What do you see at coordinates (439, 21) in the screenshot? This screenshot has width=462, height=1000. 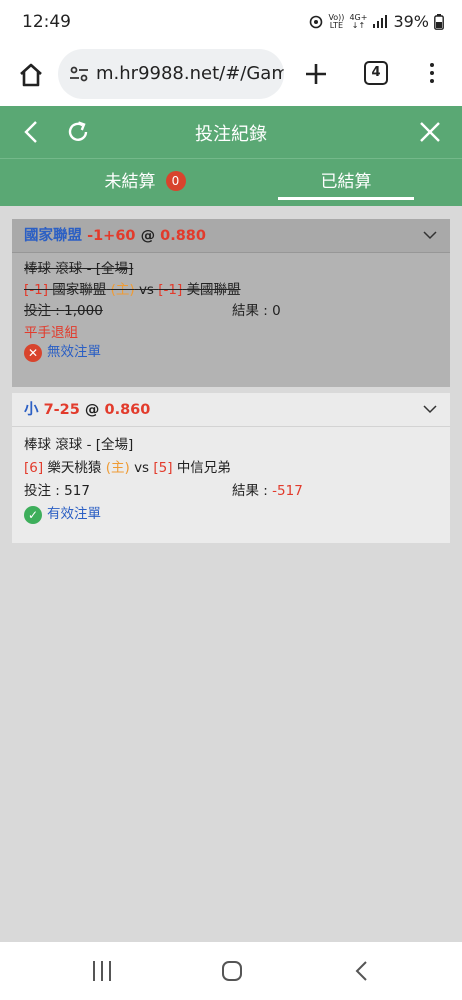 I see `battery-icon` at bounding box center [439, 21].